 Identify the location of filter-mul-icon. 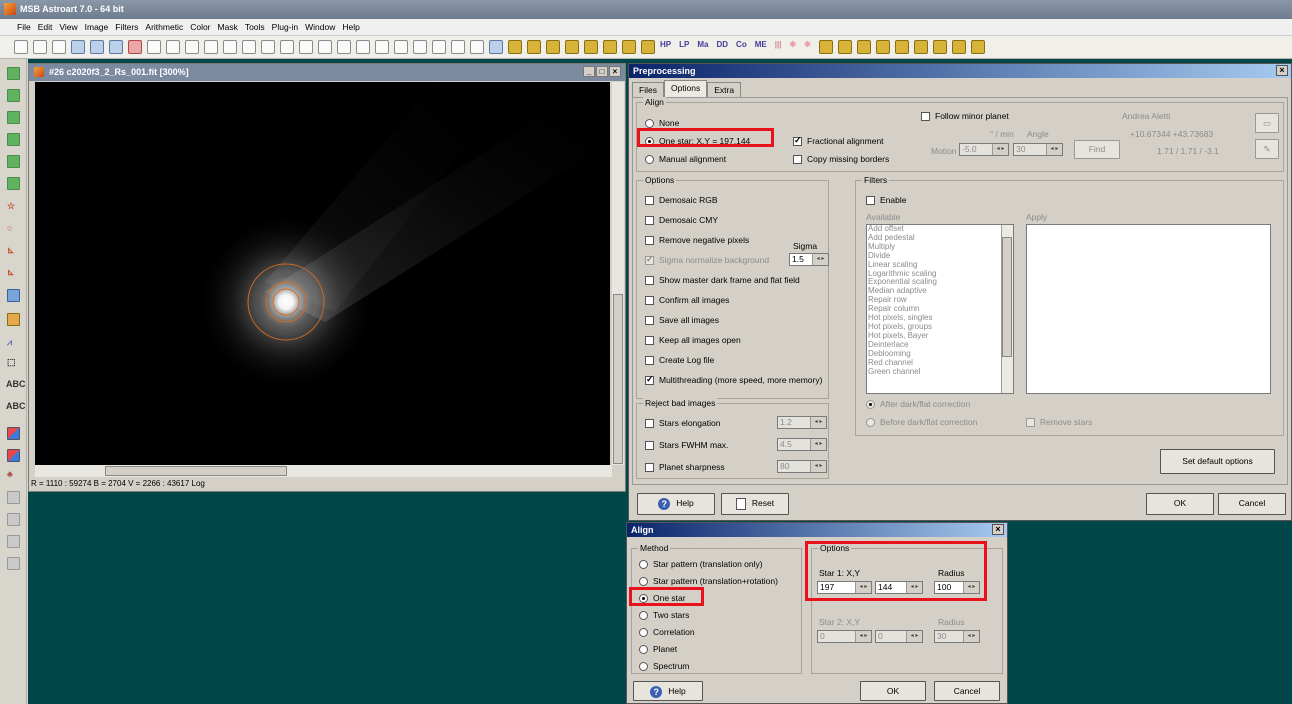
(553, 47).